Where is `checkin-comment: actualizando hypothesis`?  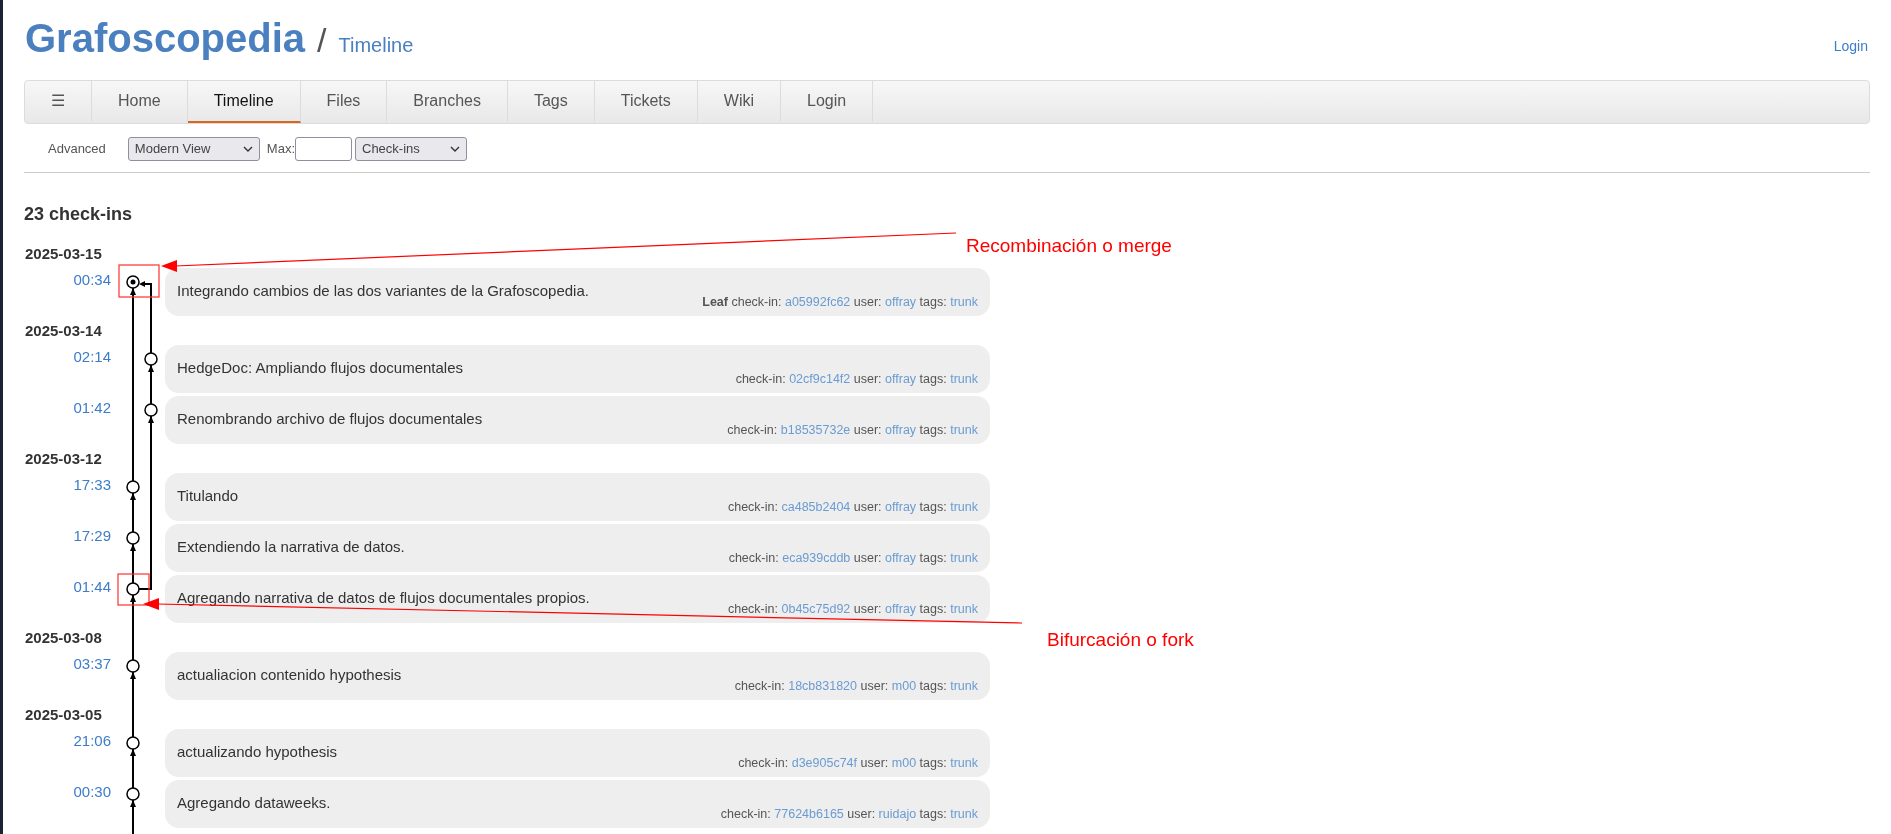
checkin-comment: actualizando hypothesis is located at coordinates (257, 752).